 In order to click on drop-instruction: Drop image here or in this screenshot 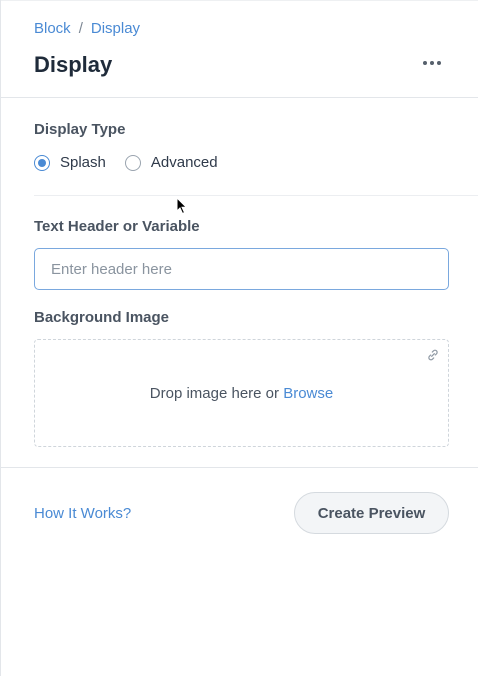, I will do `click(216, 393)`.